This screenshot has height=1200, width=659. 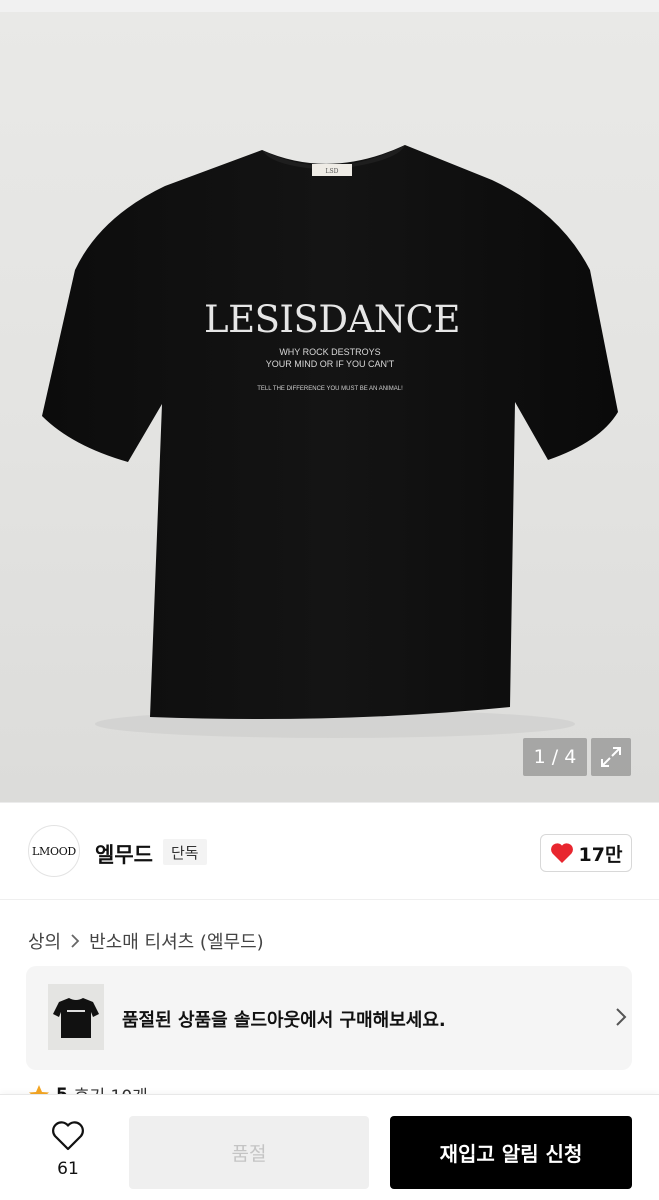 What do you see at coordinates (76, 1017) in the screenshot?
I see `banner-thumbnail` at bounding box center [76, 1017].